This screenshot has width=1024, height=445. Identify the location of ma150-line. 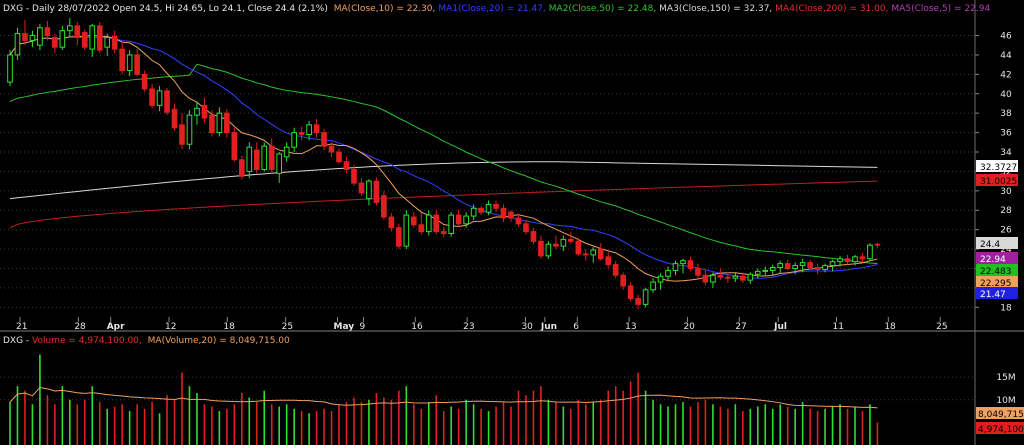
(443, 180).